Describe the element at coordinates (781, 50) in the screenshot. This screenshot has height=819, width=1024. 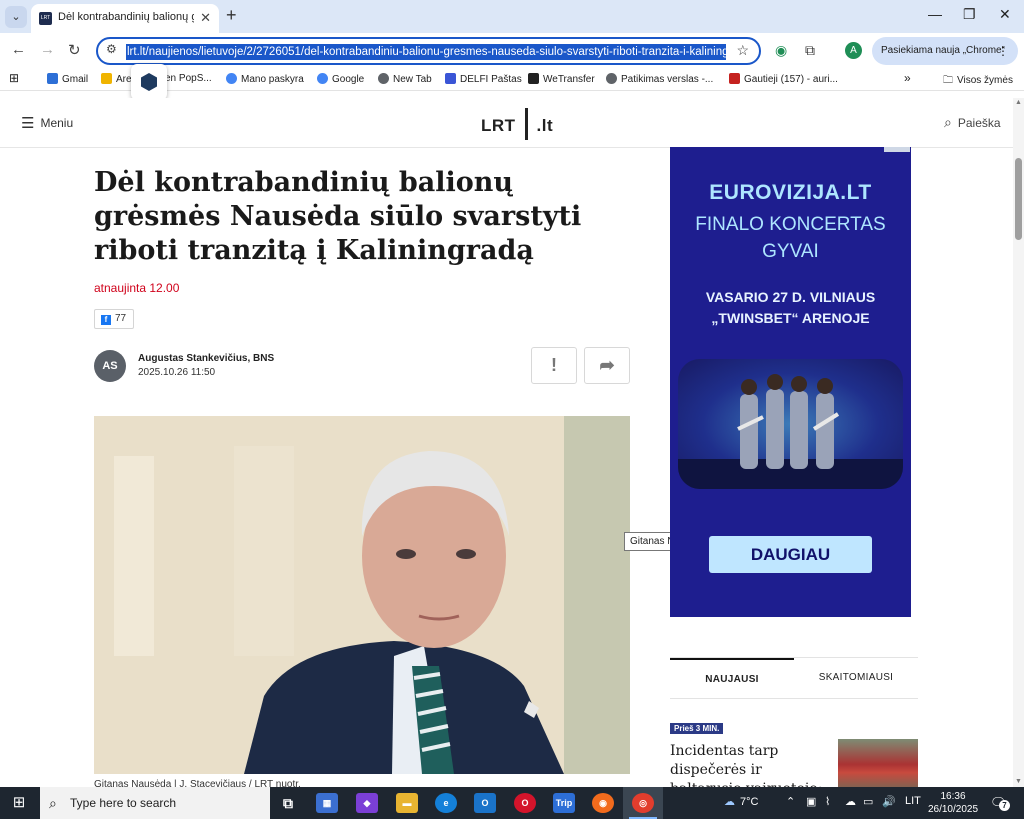
I see `grammarly-icon: ◉` at that location.